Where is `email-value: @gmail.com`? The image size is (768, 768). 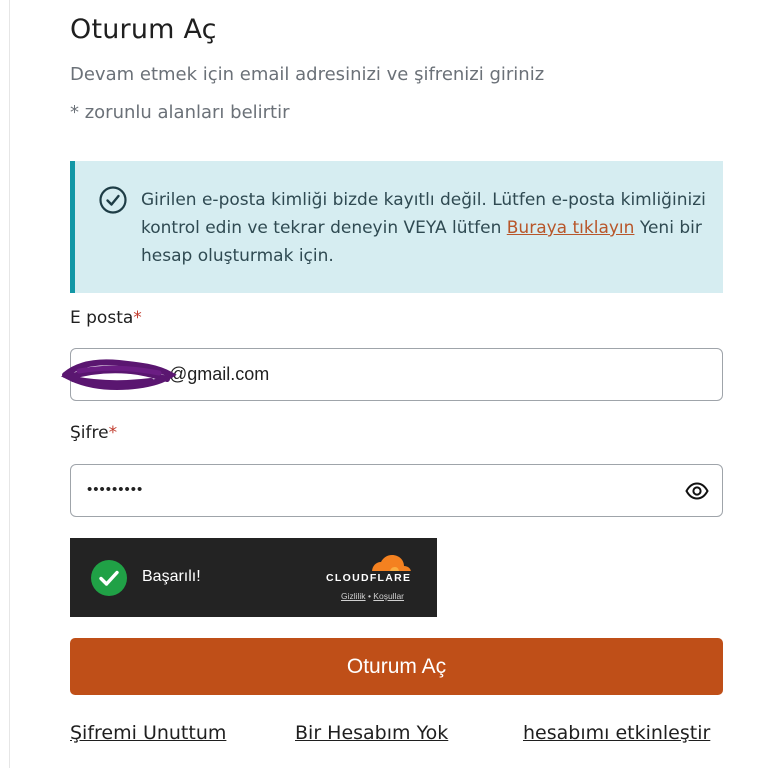 email-value: @gmail.com is located at coordinates (219, 374).